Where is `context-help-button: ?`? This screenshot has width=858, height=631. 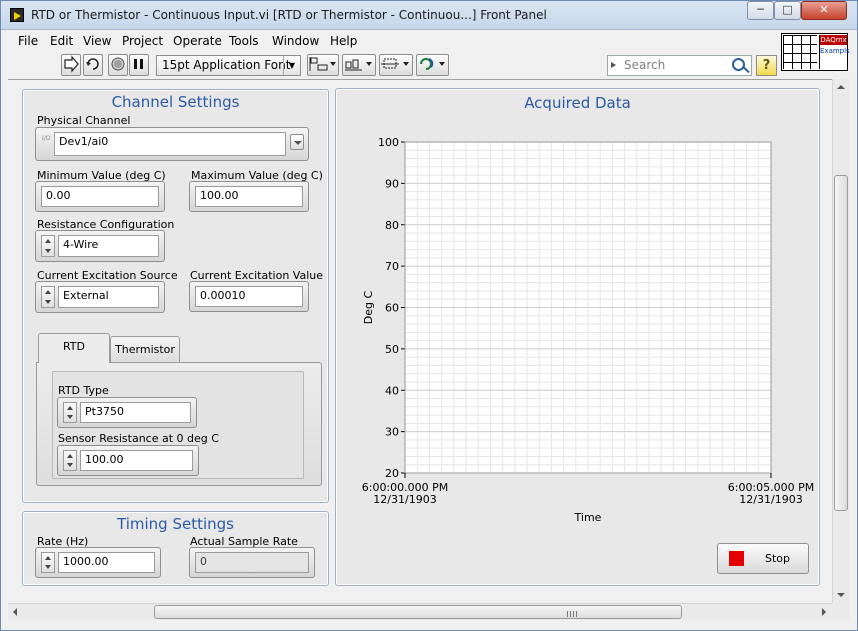
context-help-button: ? is located at coordinates (766, 65).